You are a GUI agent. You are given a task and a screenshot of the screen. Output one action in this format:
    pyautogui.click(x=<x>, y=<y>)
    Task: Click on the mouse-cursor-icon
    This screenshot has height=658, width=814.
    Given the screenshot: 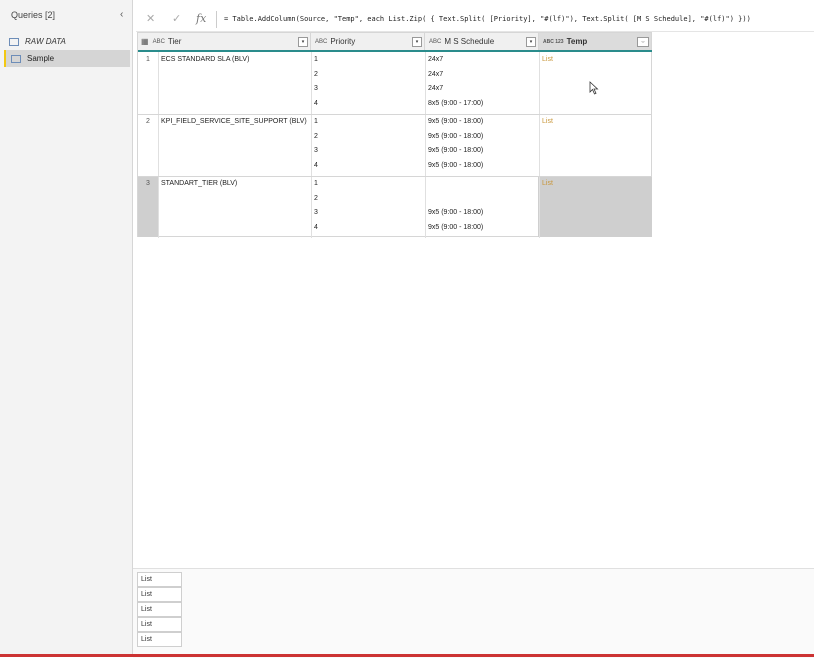 What is the action you would take?
    pyautogui.click(x=594, y=88)
    